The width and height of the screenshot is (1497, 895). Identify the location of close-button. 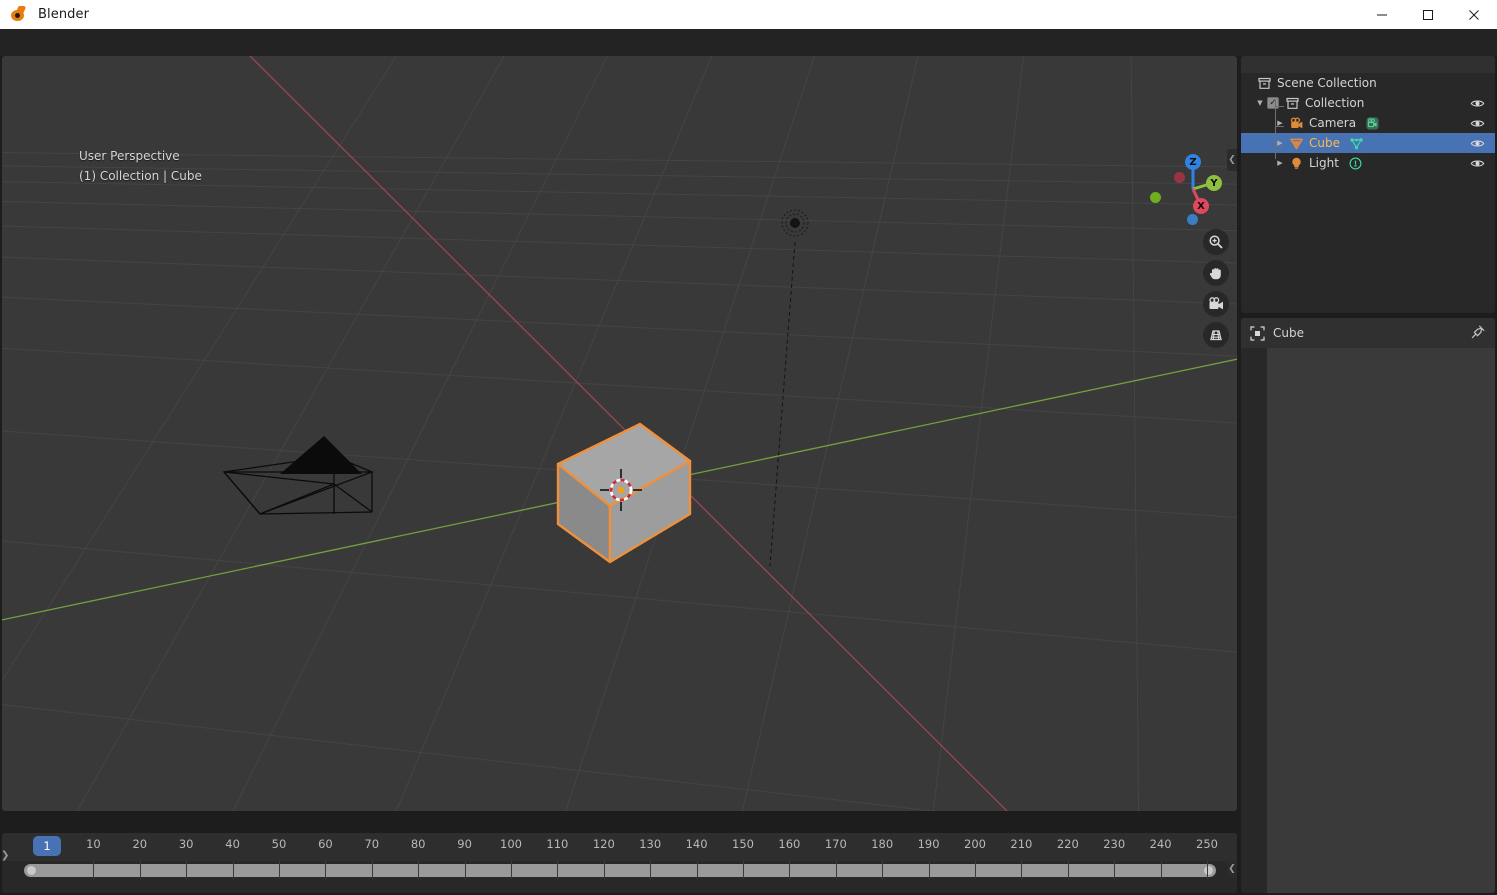
(1474, 14).